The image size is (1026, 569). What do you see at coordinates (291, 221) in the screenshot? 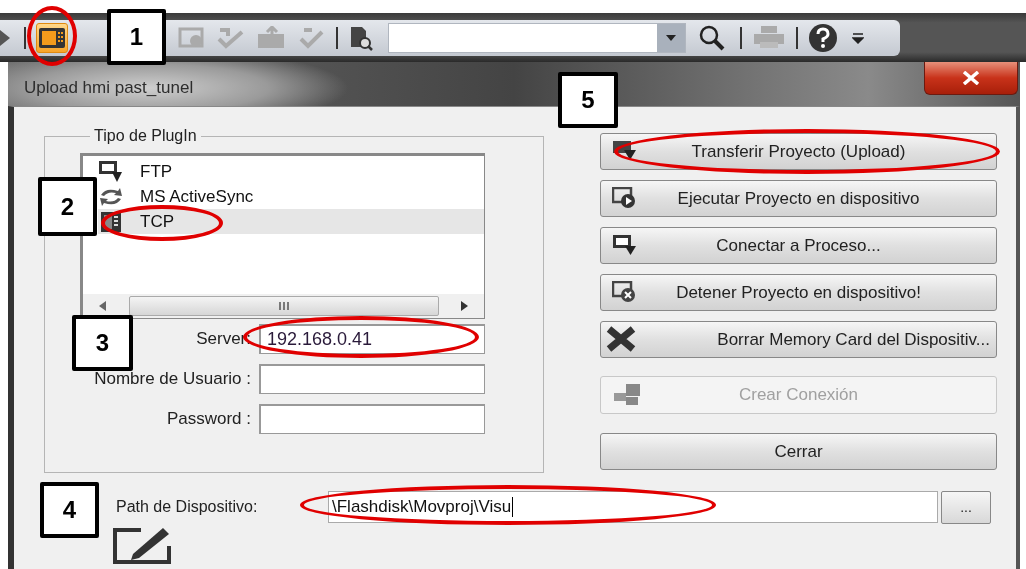
I see `plugin-item: TCP` at bounding box center [291, 221].